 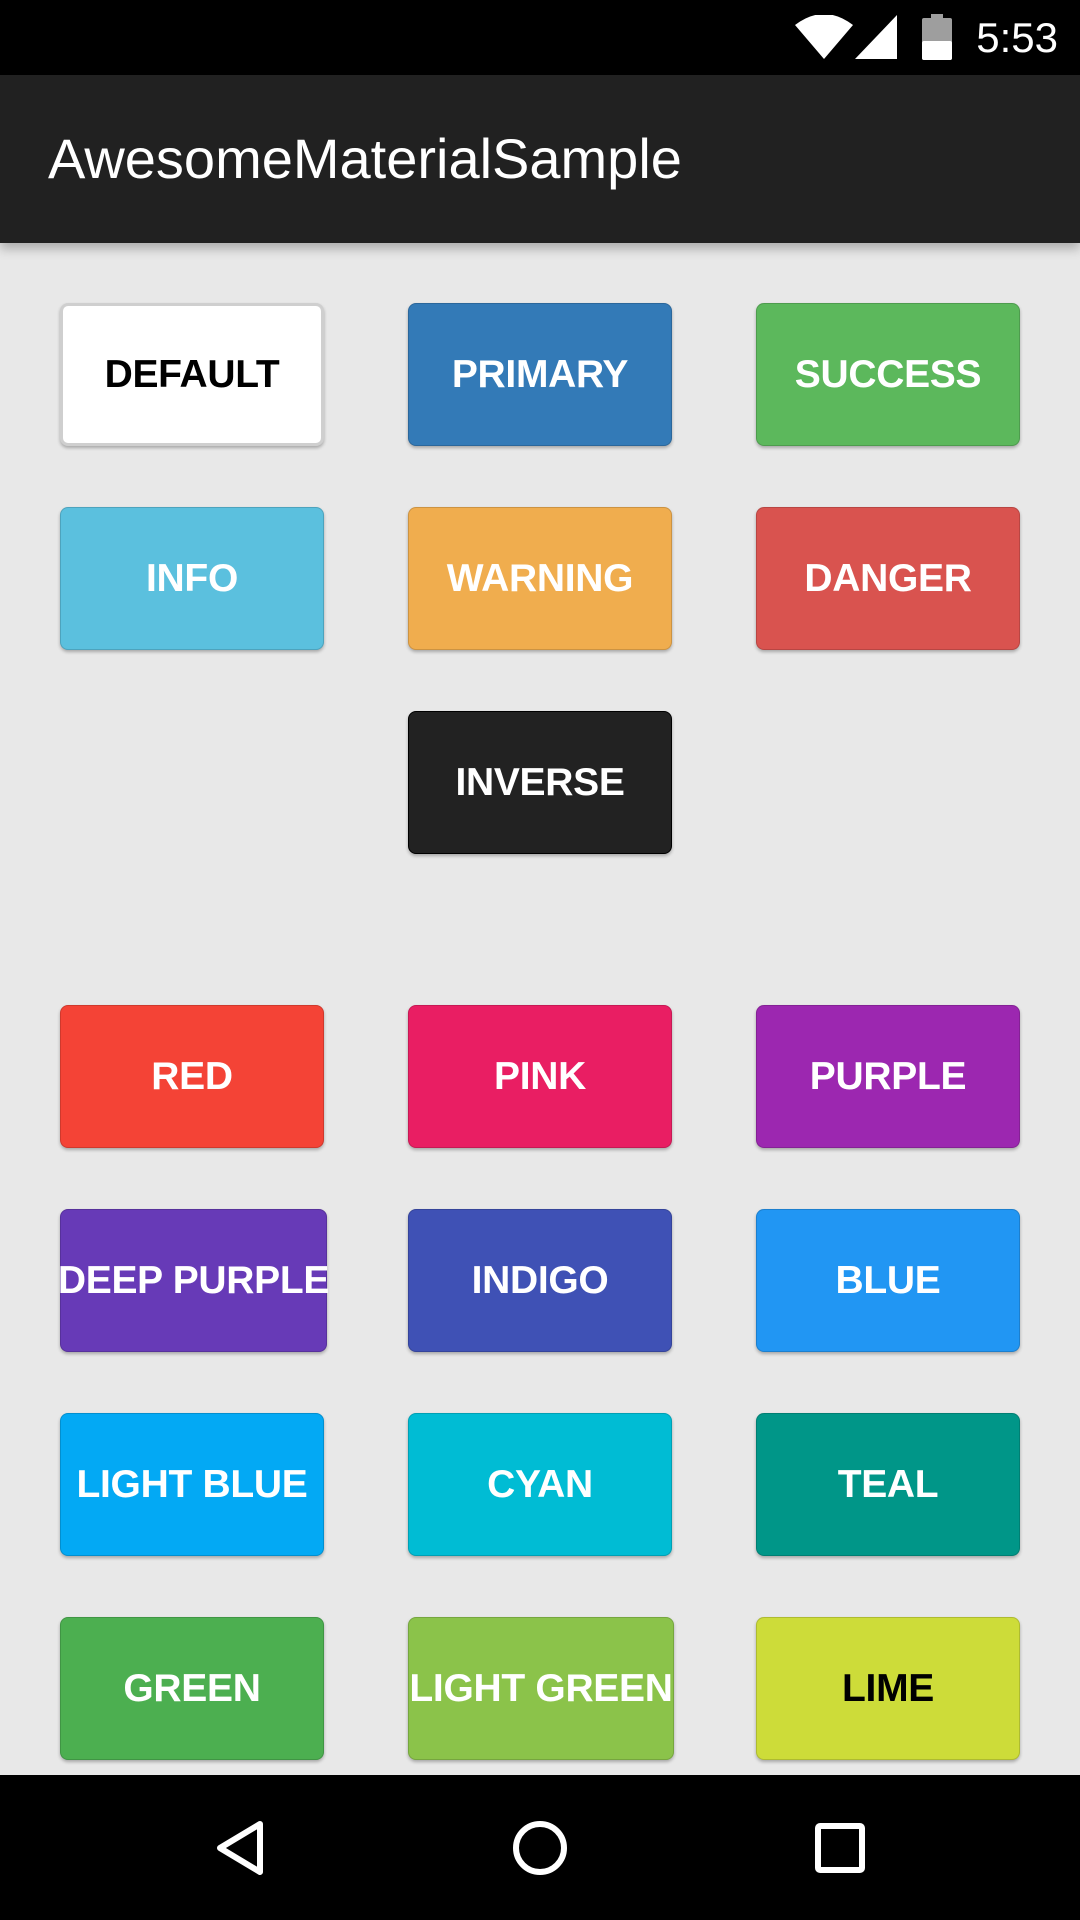 I want to click on warning-button: WARNING, so click(x=540, y=578).